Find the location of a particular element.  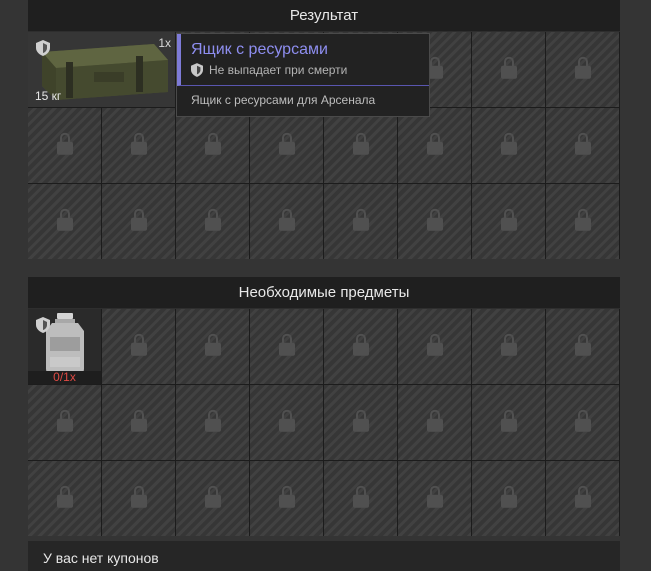

required-header: Необходимые предметы is located at coordinates (324, 293).